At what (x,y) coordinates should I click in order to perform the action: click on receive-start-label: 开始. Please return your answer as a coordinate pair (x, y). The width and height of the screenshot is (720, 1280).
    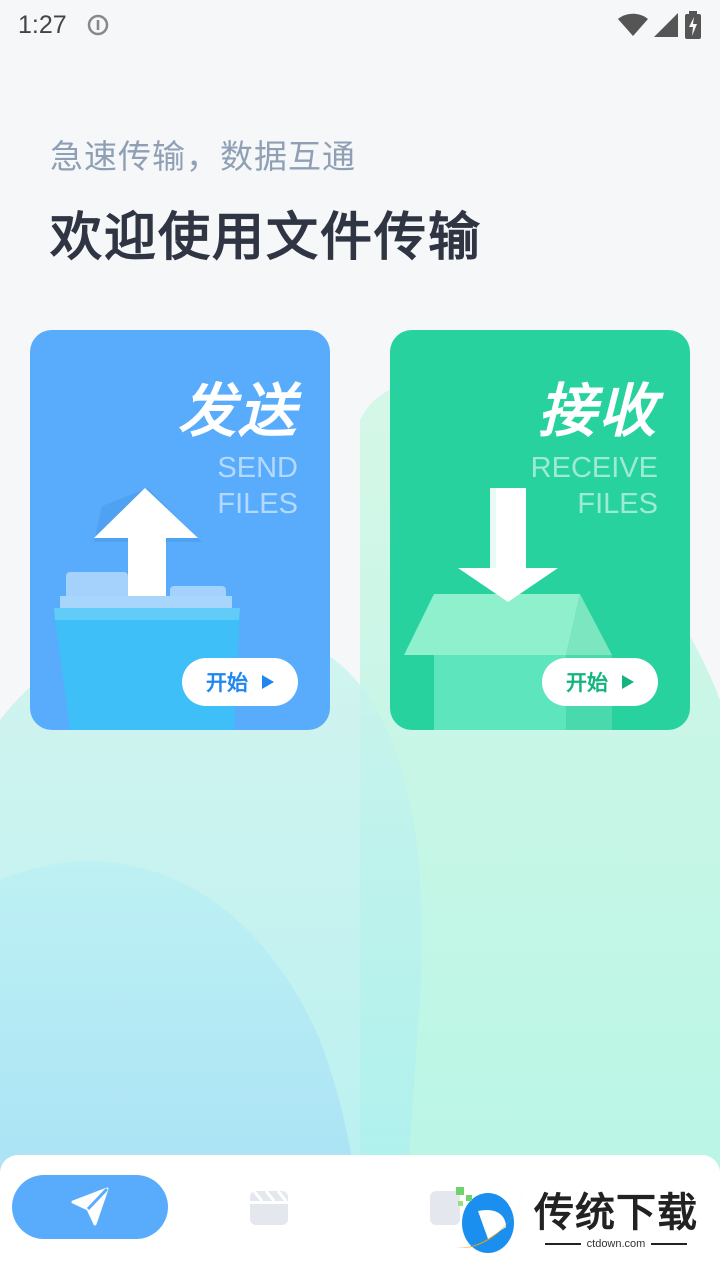
    Looking at the image, I should click on (587, 683).